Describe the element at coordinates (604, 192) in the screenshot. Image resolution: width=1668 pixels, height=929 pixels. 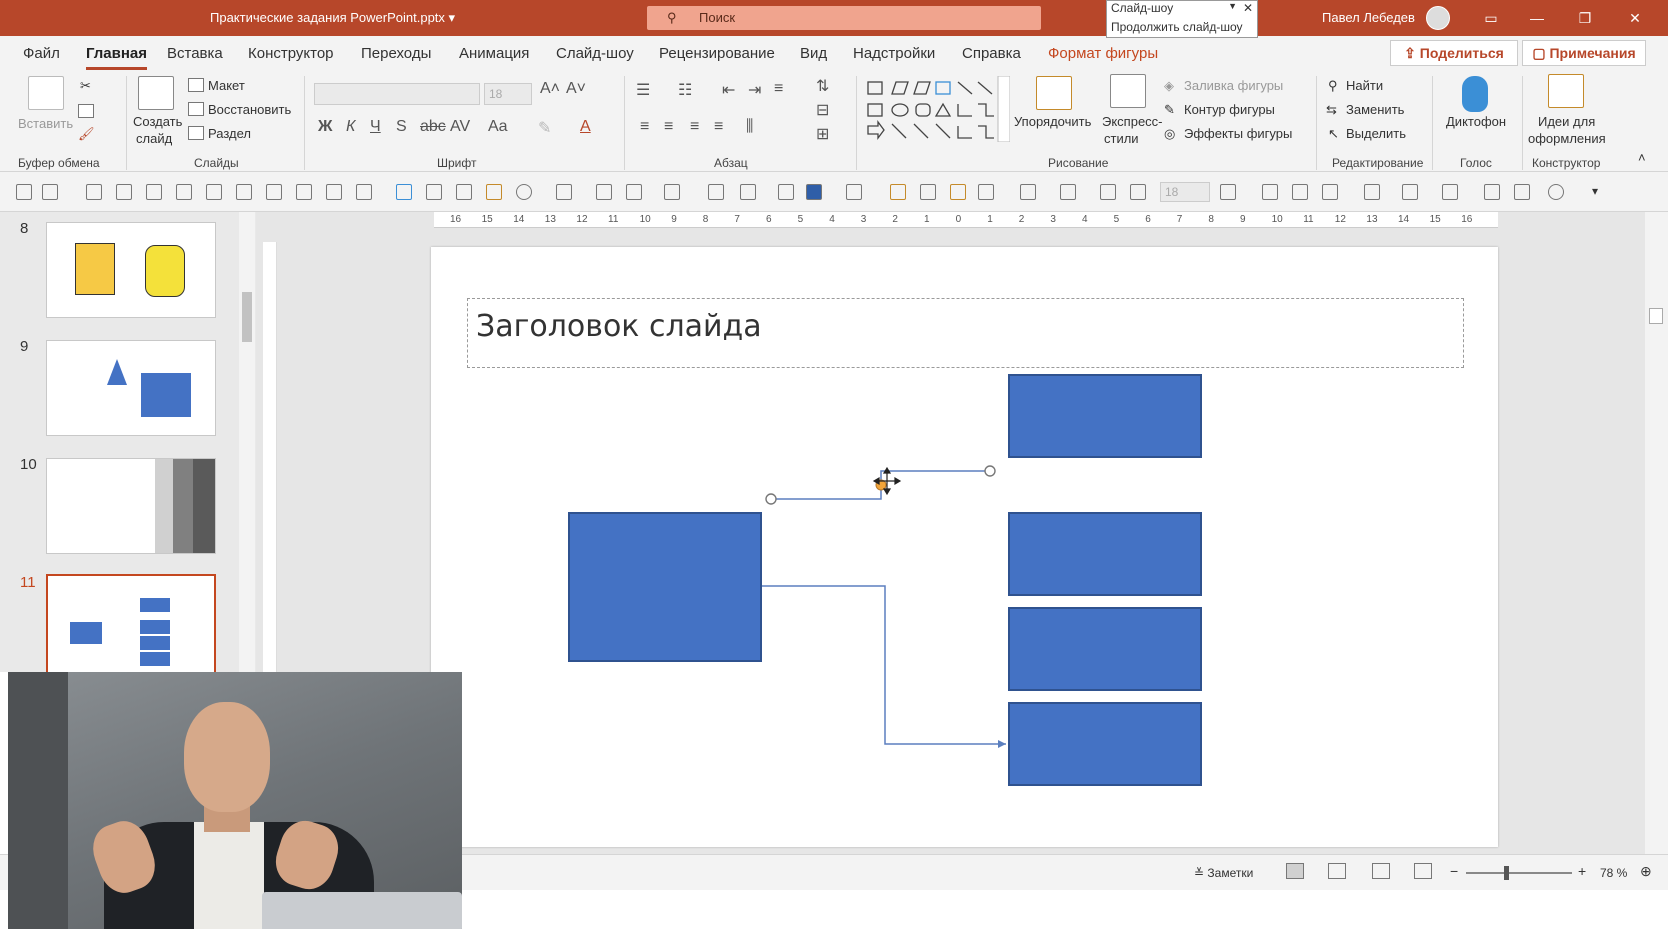
I see `crop-icon` at that location.